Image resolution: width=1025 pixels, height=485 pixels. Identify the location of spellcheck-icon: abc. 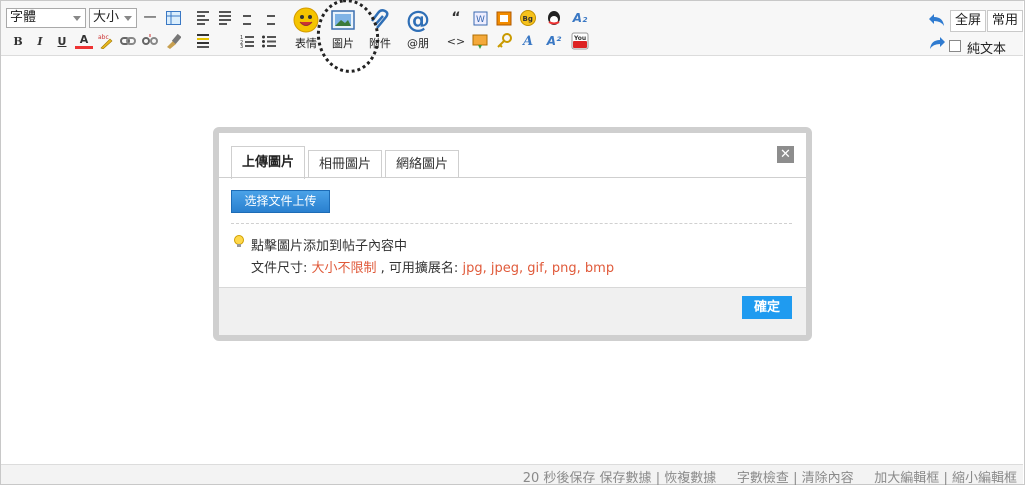
(106, 41).